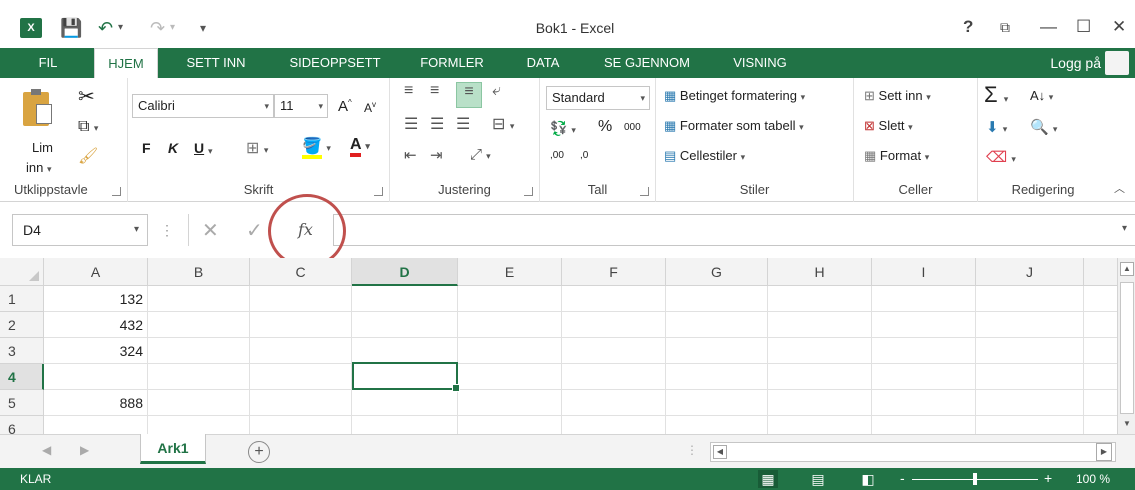  What do you see at coordinates (96, 403) in the screenshot?
I see `cell-a5: 888` at bounding box center [96, 403].